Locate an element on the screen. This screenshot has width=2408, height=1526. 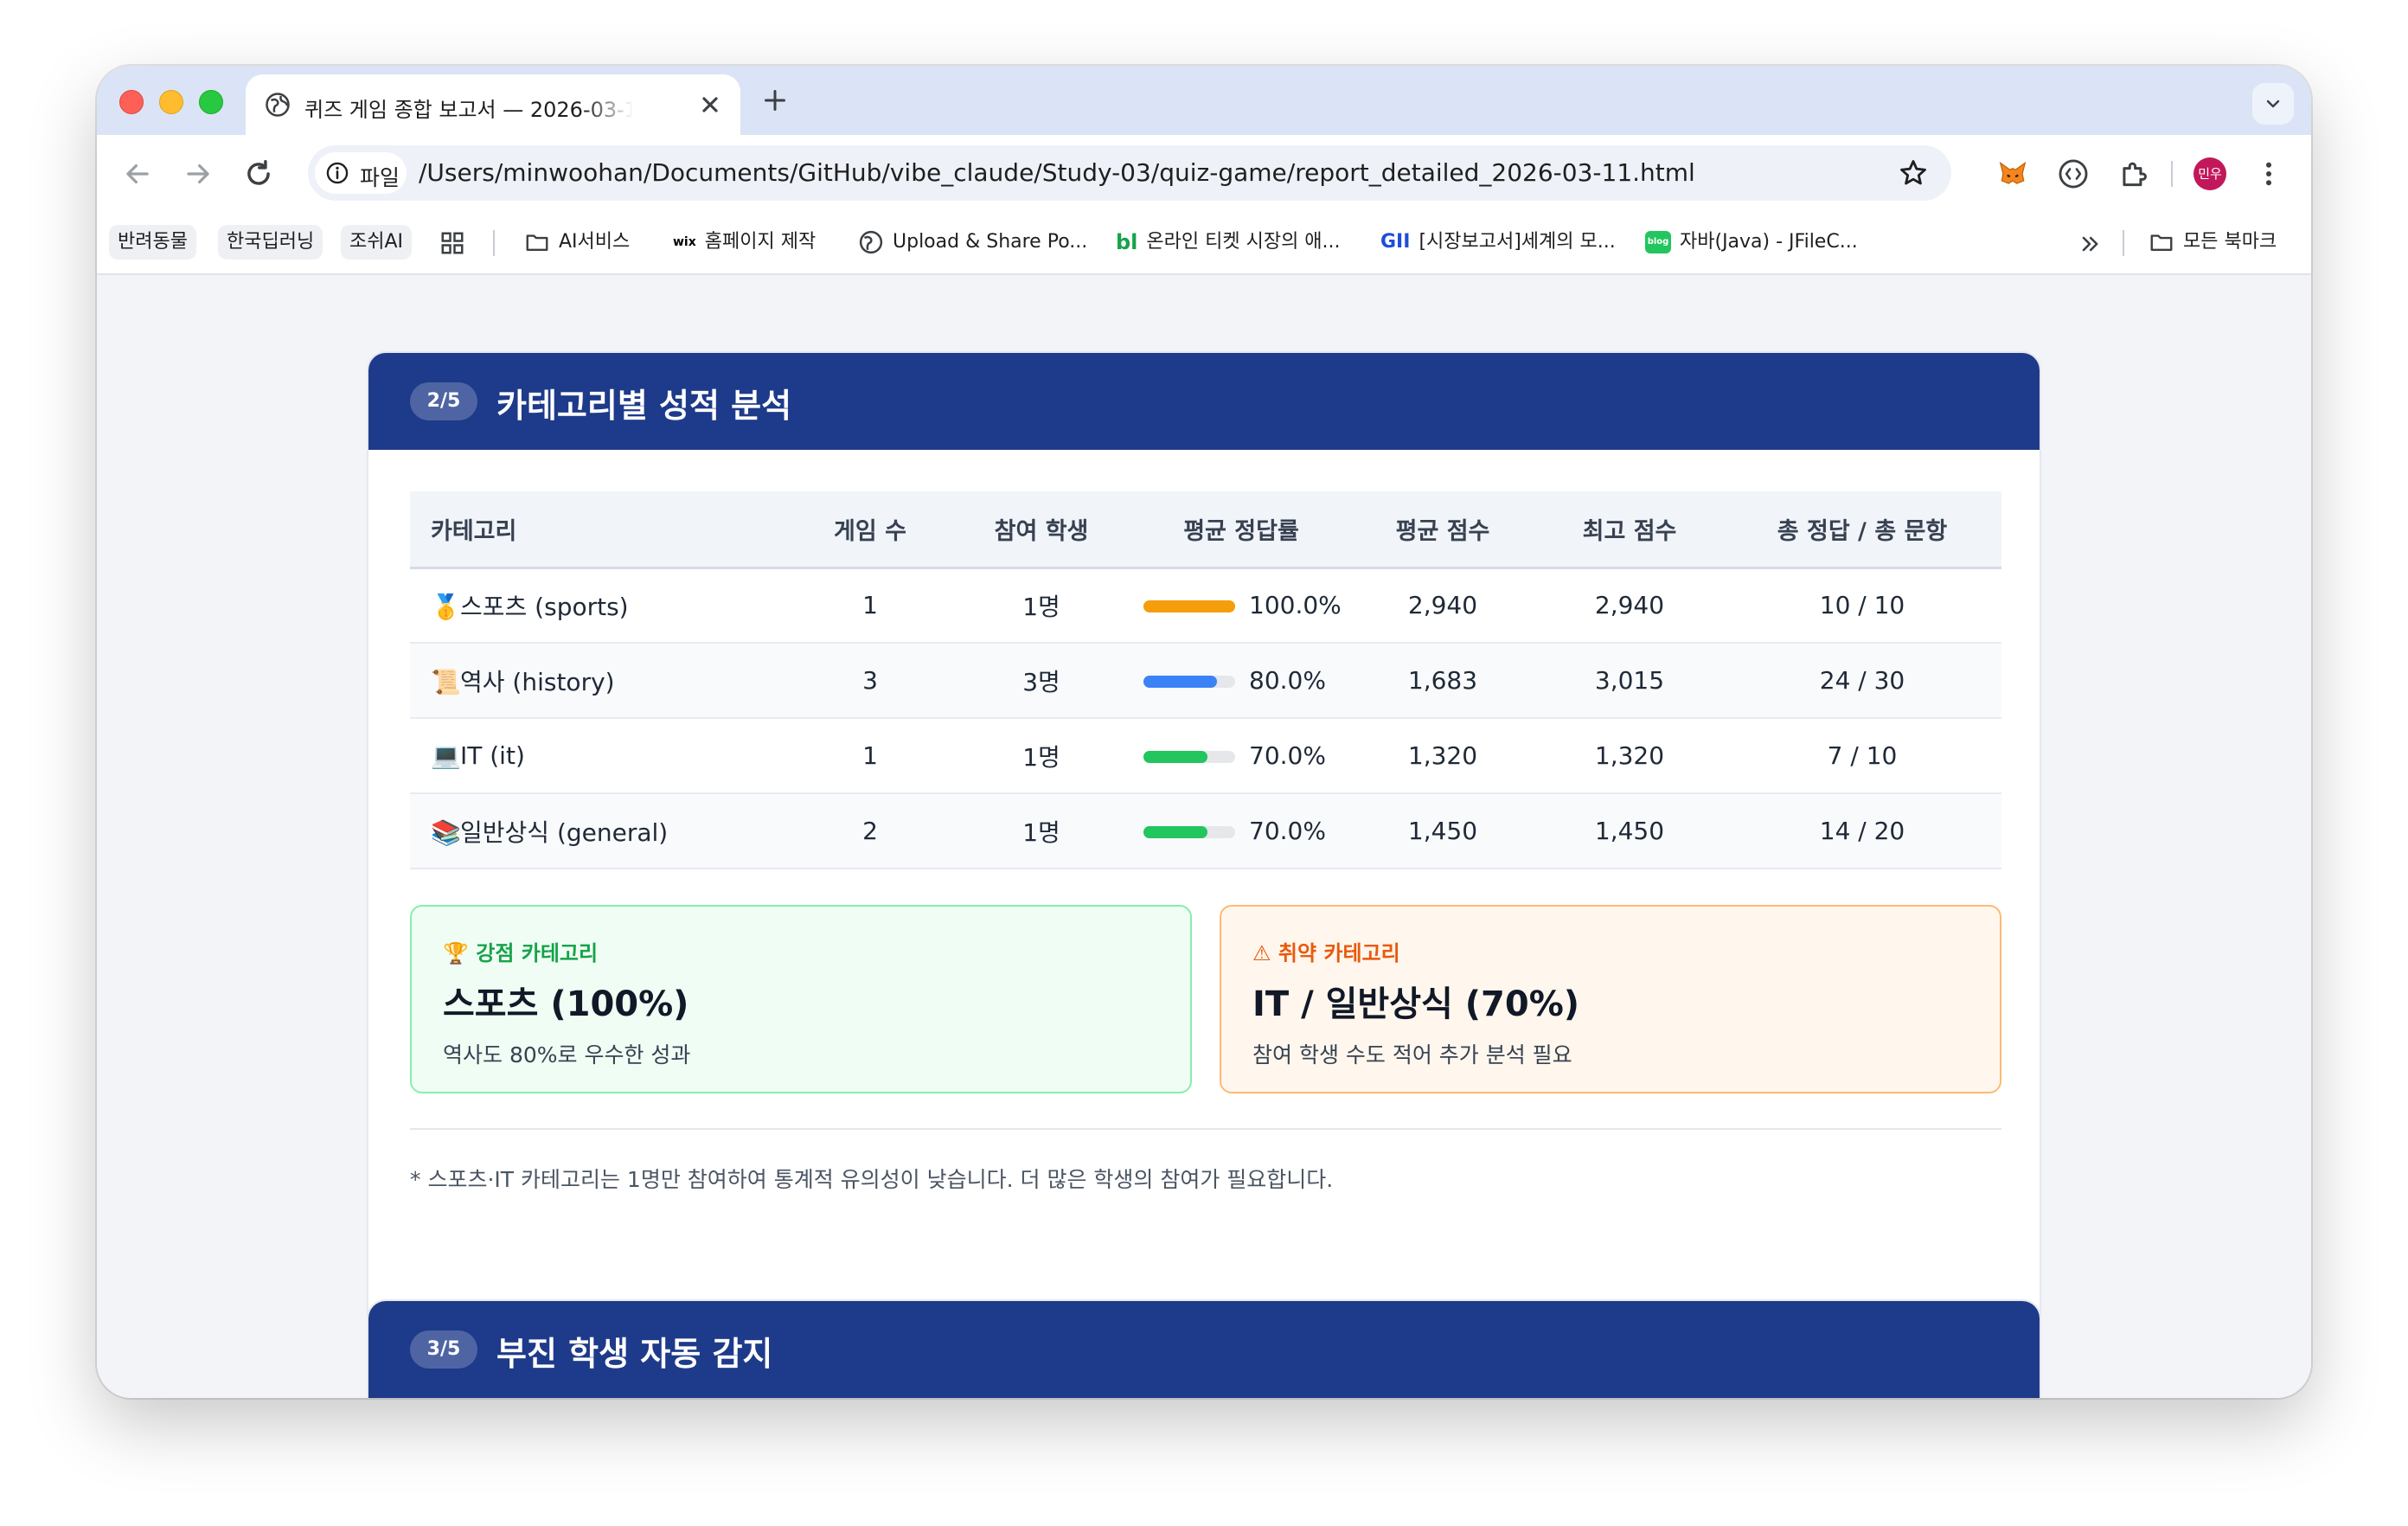
avg-score-cell: 1,683 is located at coordinates (1442, 681).